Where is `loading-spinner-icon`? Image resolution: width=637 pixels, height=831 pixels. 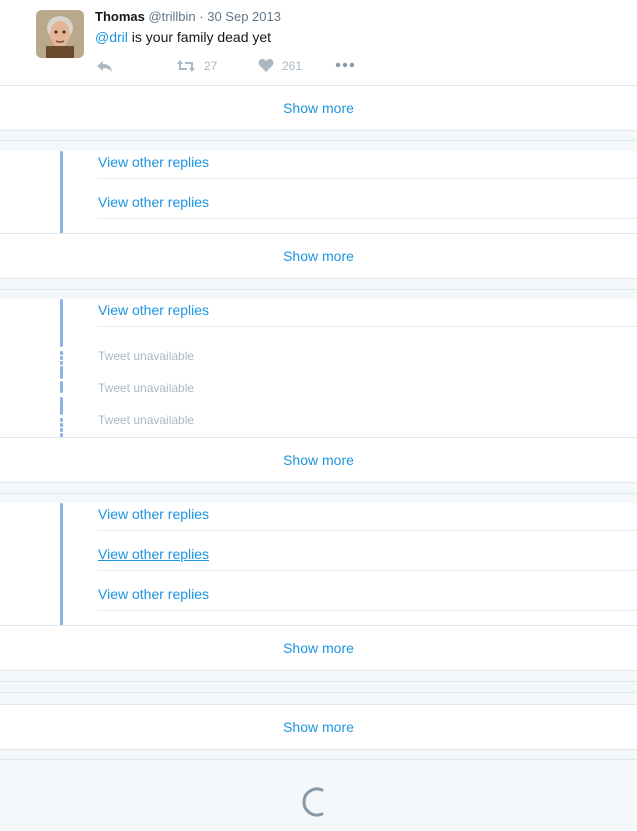 loading-spinner-icon is located at coordinates (316, 802).